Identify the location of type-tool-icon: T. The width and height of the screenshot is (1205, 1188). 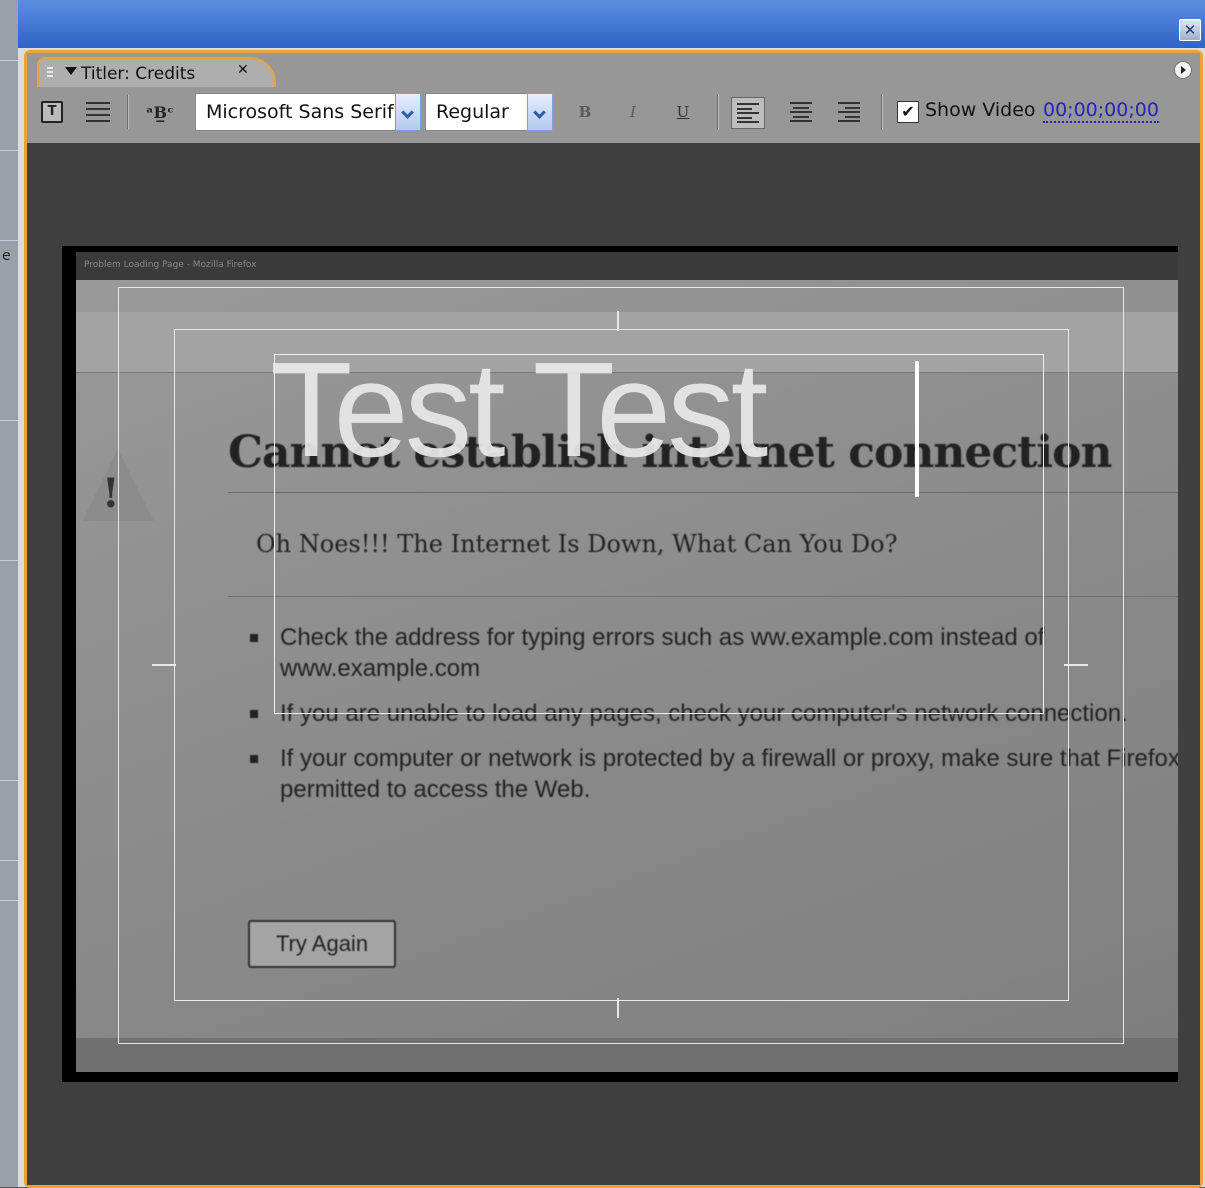
(52, 112).